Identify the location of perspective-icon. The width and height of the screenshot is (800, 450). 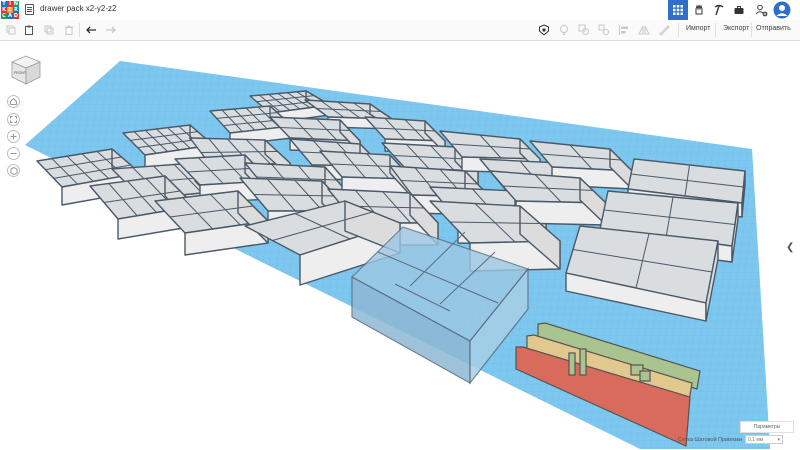
(13, 170).